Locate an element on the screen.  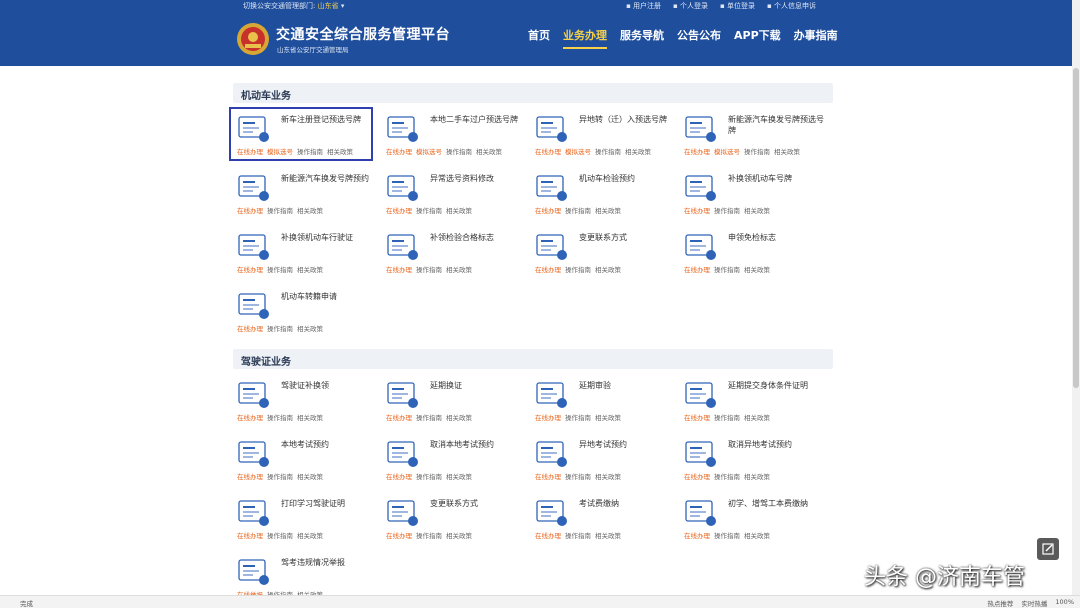
scrollbar-thumb is located at coordinates (1076, 228).